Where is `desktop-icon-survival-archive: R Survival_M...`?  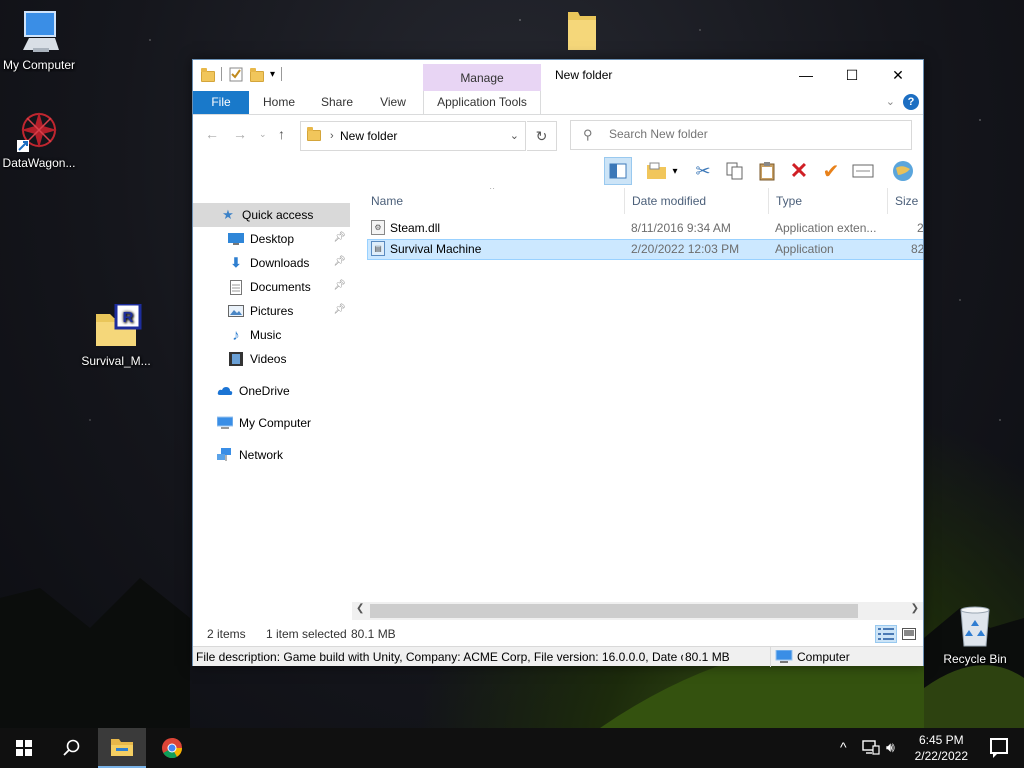
desktop-icon-survival-archive: R Survival_M... is located at coordinates (116, 335).